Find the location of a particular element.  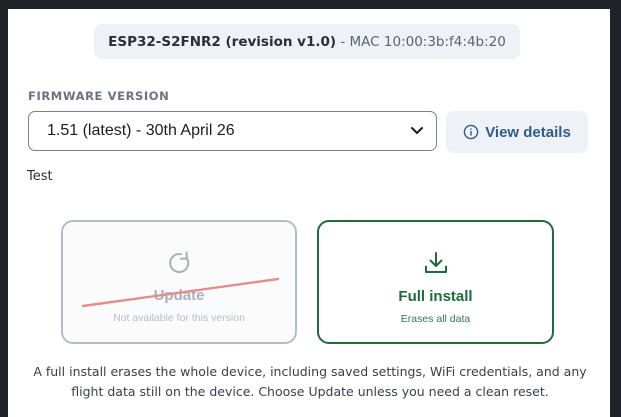

full-install-option-card: Full install Erases all data is located at coordinates (435, 282).